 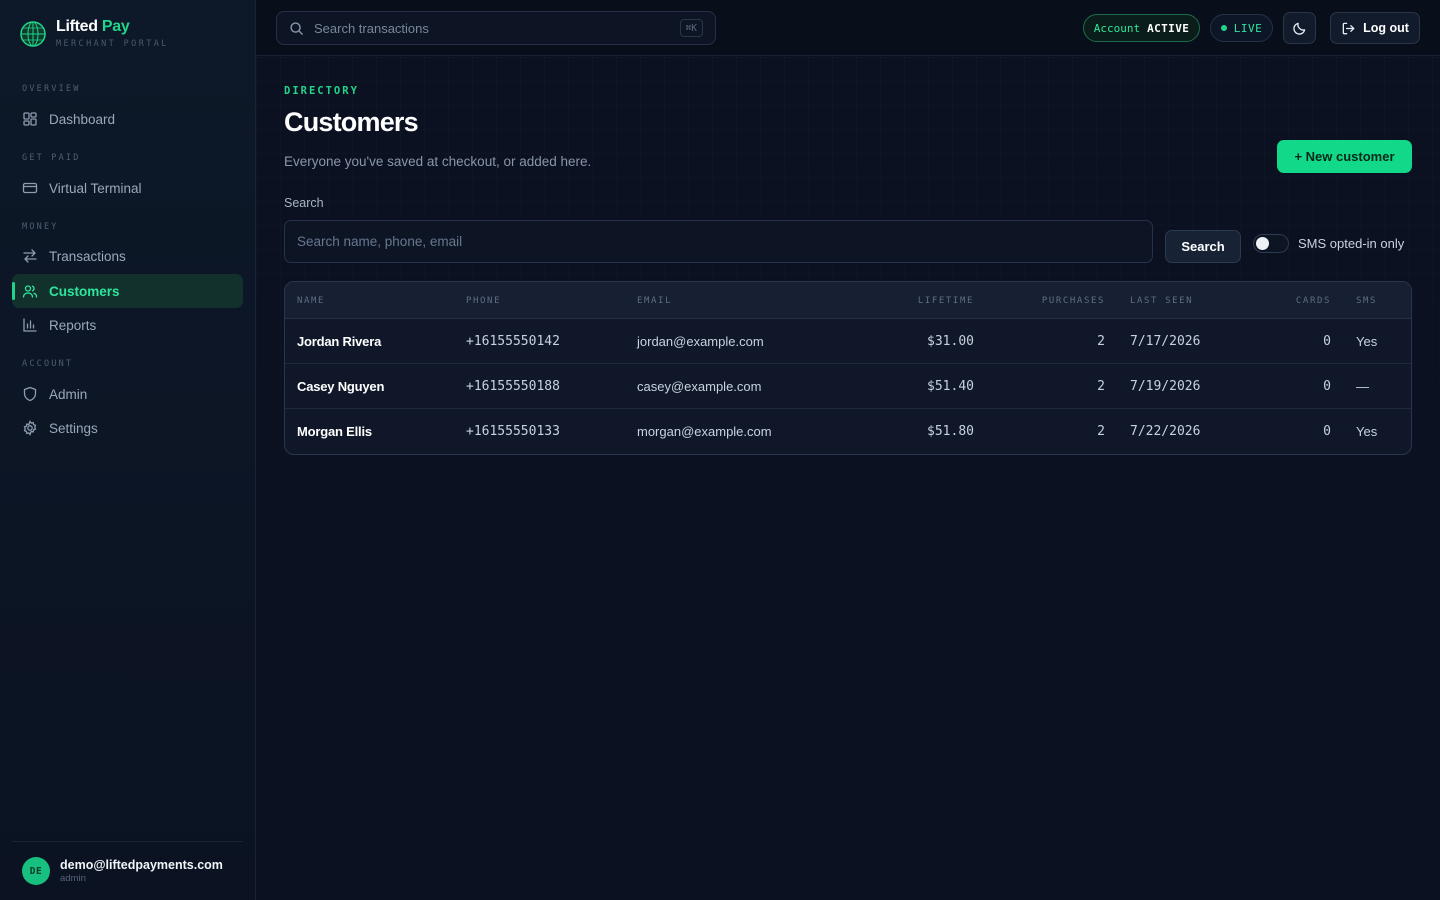 I want to click on account-label: Account, so click(x=1117, y=28).